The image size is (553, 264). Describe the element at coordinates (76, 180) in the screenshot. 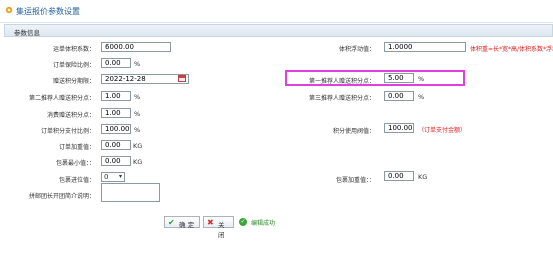

I see `package-carry-label: 包裹进位值：` at that location.